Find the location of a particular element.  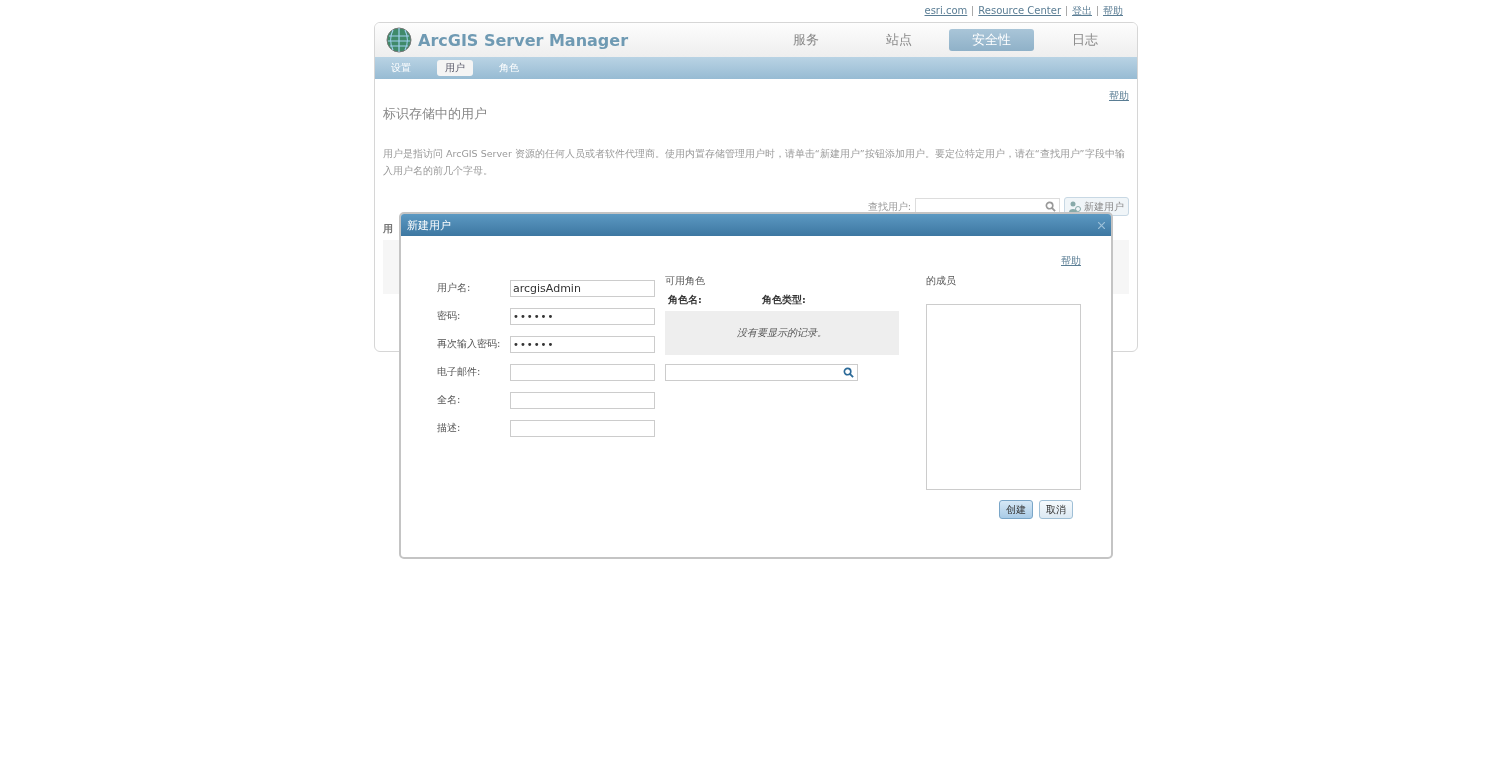

field-label: 电子邮件: is located at coordinates (459, 372).